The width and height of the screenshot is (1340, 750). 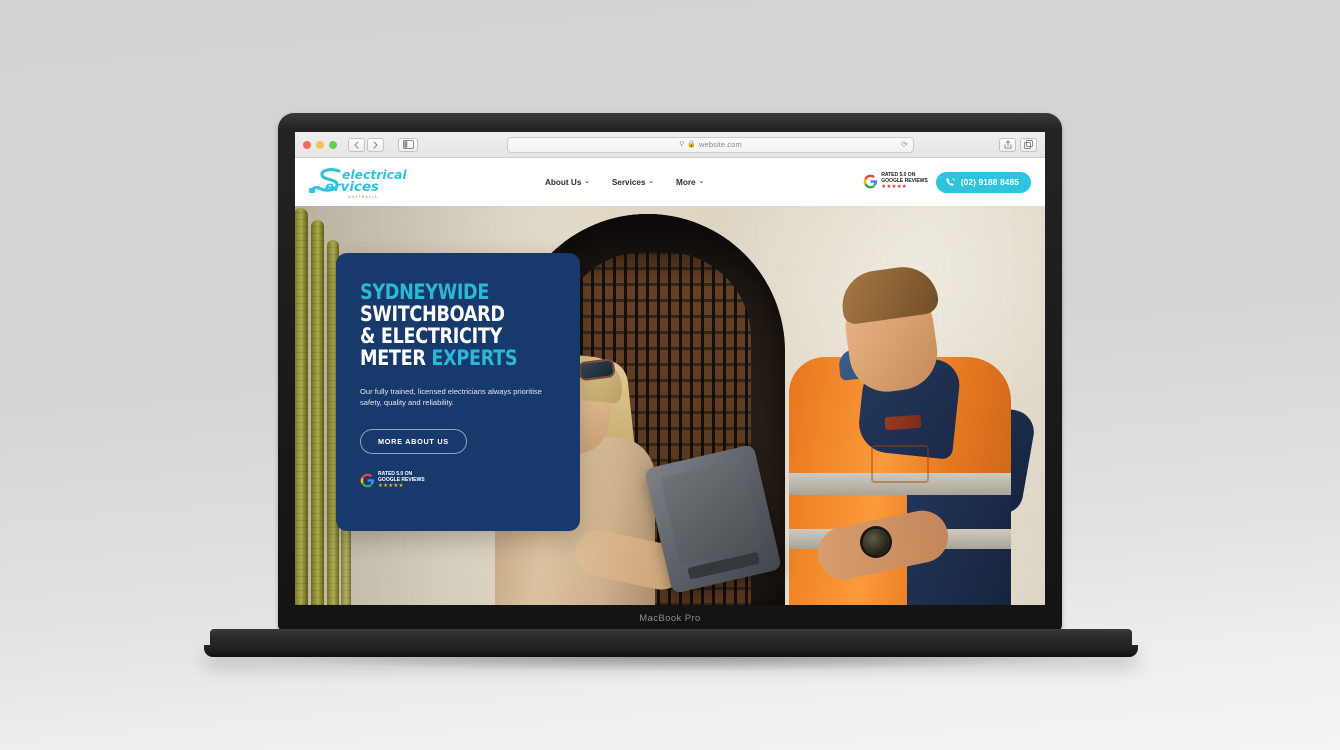 I want to click on hero-headline-line-1: SYDNEYWIDE, so click(x=425, y=292).